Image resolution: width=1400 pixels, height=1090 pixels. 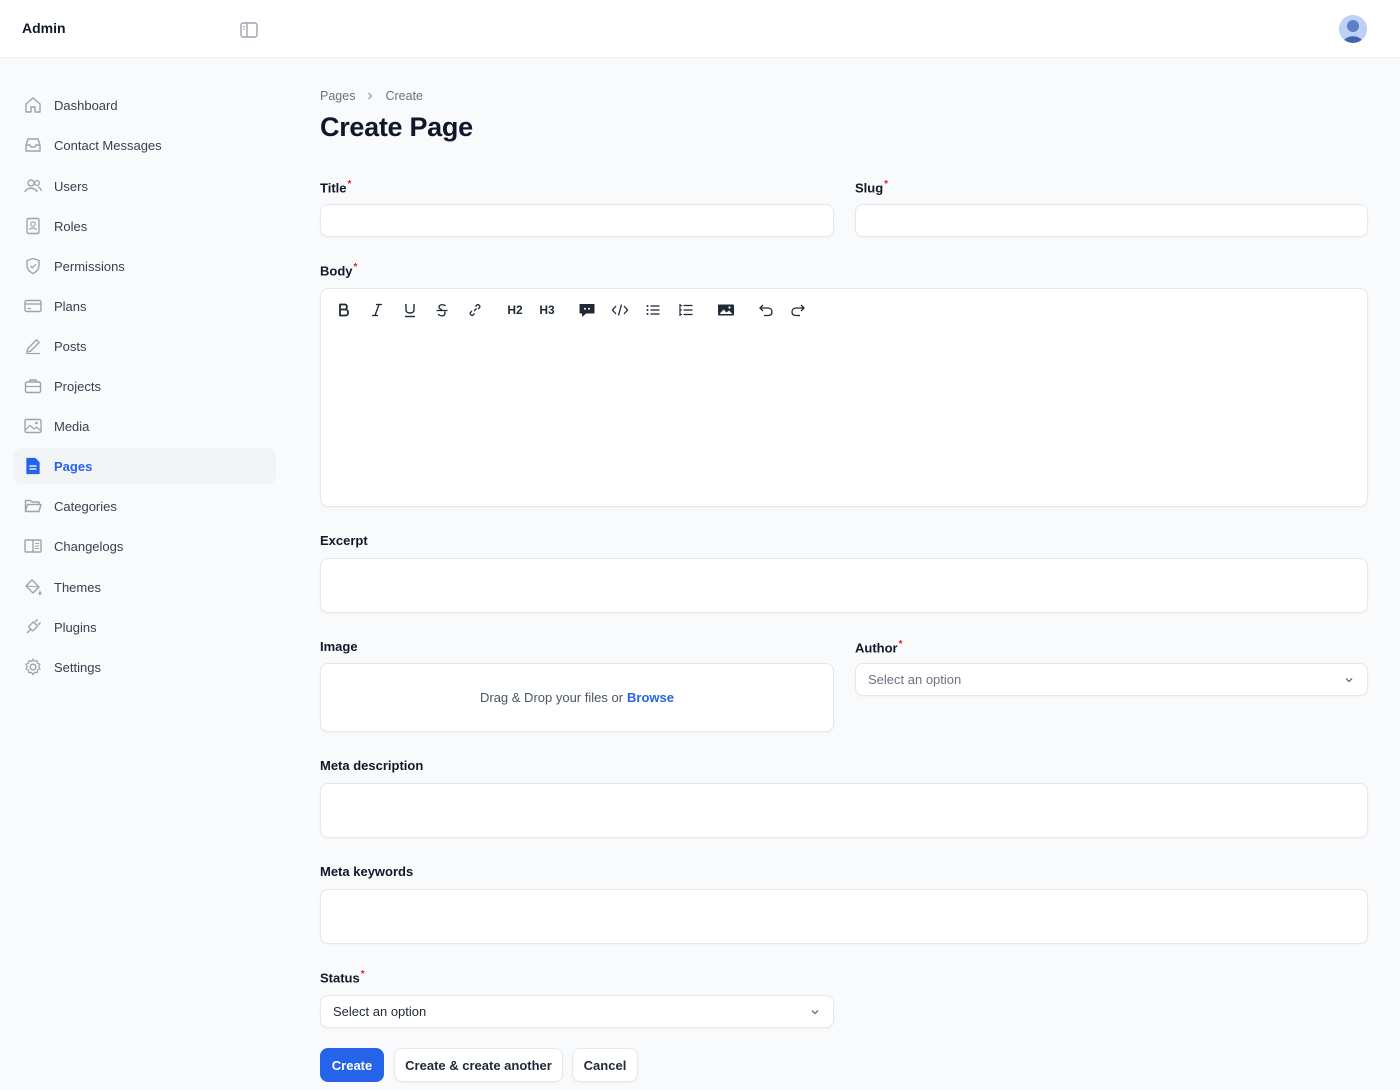 I want to click on status-label-text: Status, so click(x=340, y=978).